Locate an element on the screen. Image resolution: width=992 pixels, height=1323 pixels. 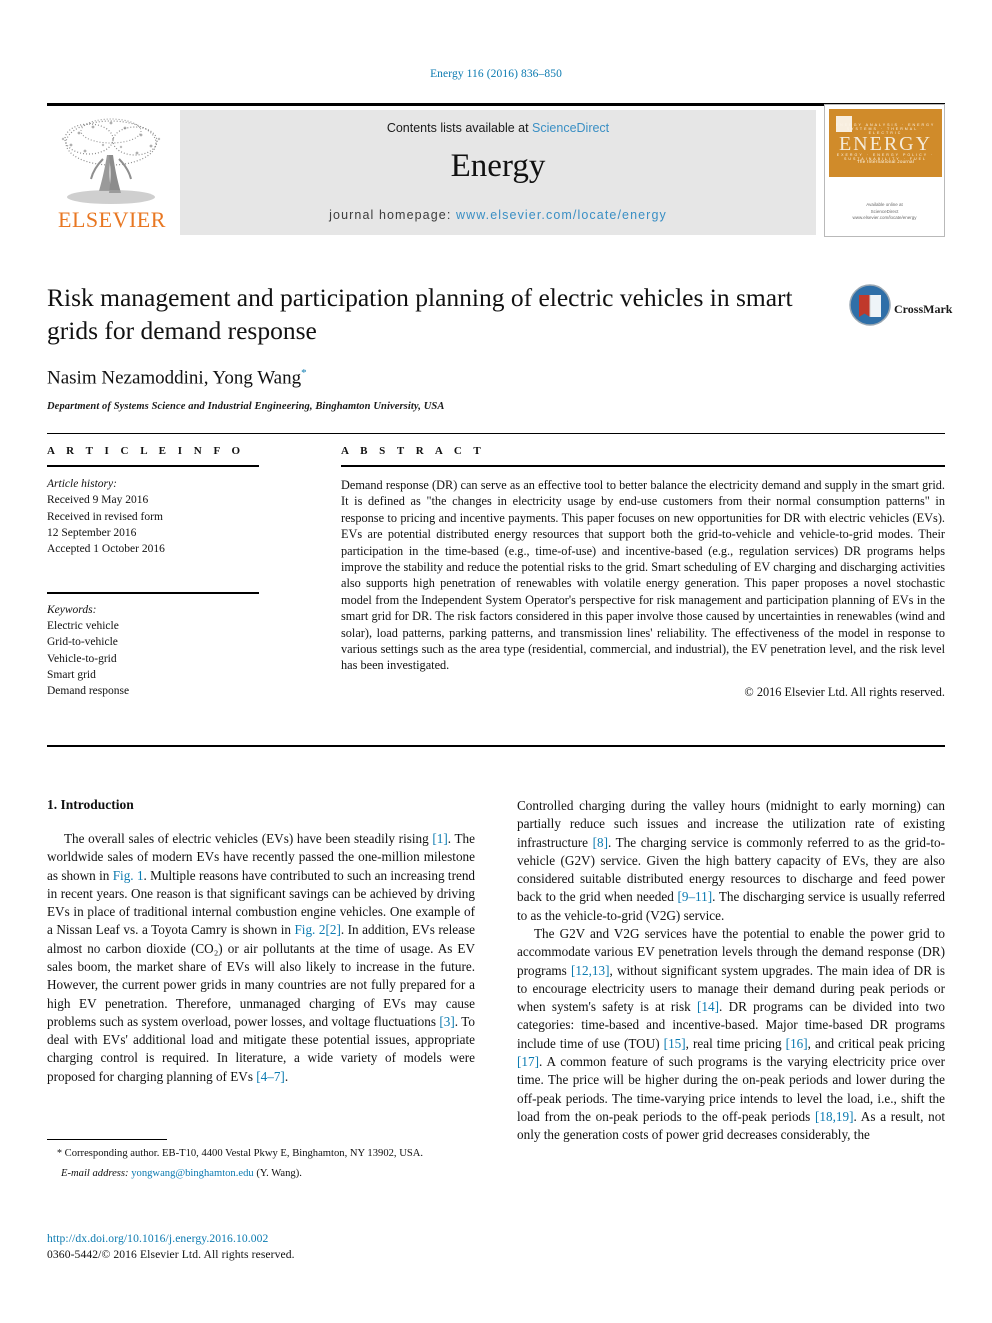
citation-ref: [17] is located at coordinates (528, 1061).